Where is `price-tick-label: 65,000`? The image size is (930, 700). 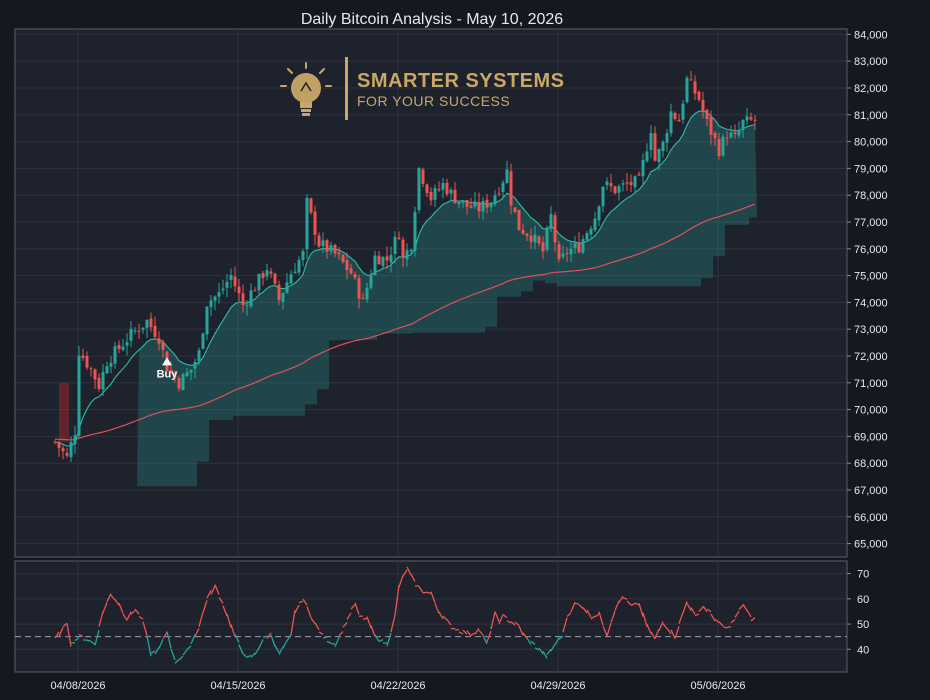 price-tick-label: 65,000 is located at coordinates (871, 545).